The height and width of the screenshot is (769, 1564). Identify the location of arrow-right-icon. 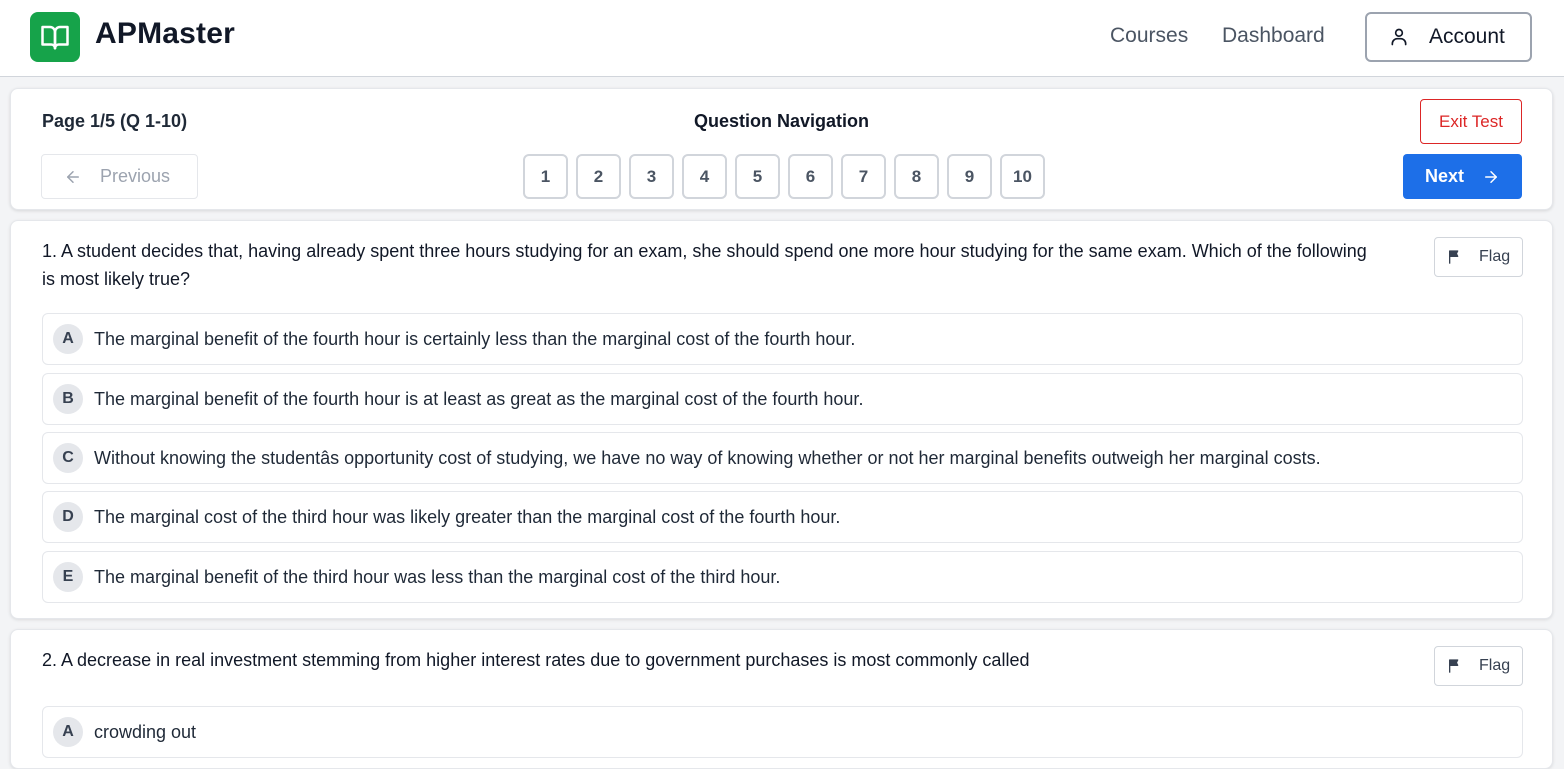
(1491, 176).